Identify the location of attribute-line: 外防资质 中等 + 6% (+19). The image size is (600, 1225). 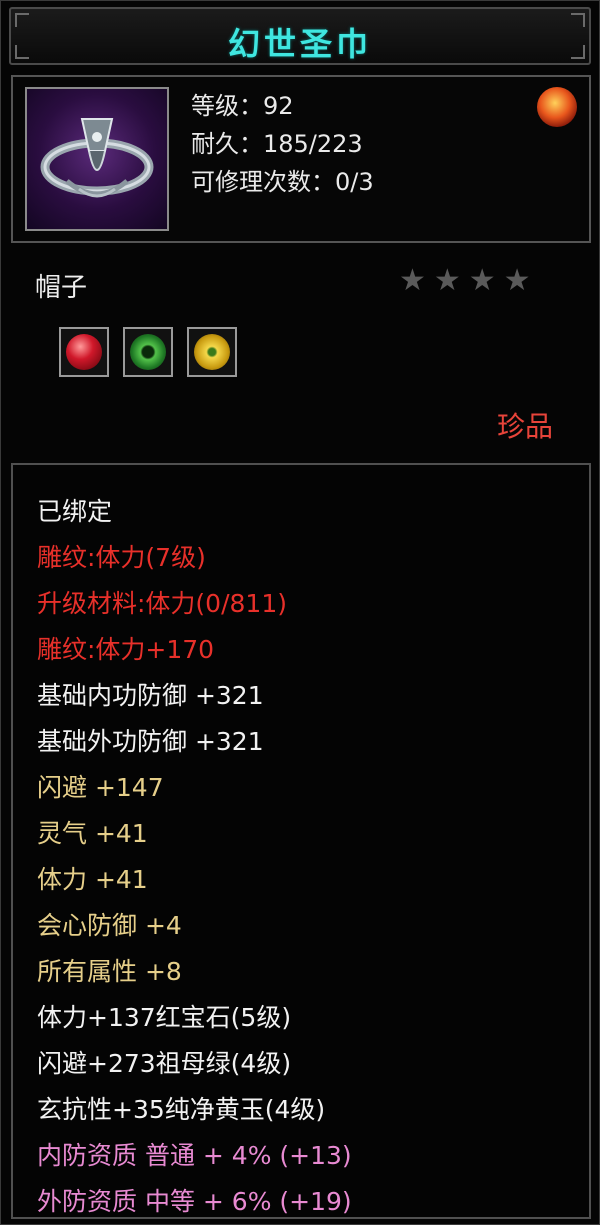
(194, 1201).